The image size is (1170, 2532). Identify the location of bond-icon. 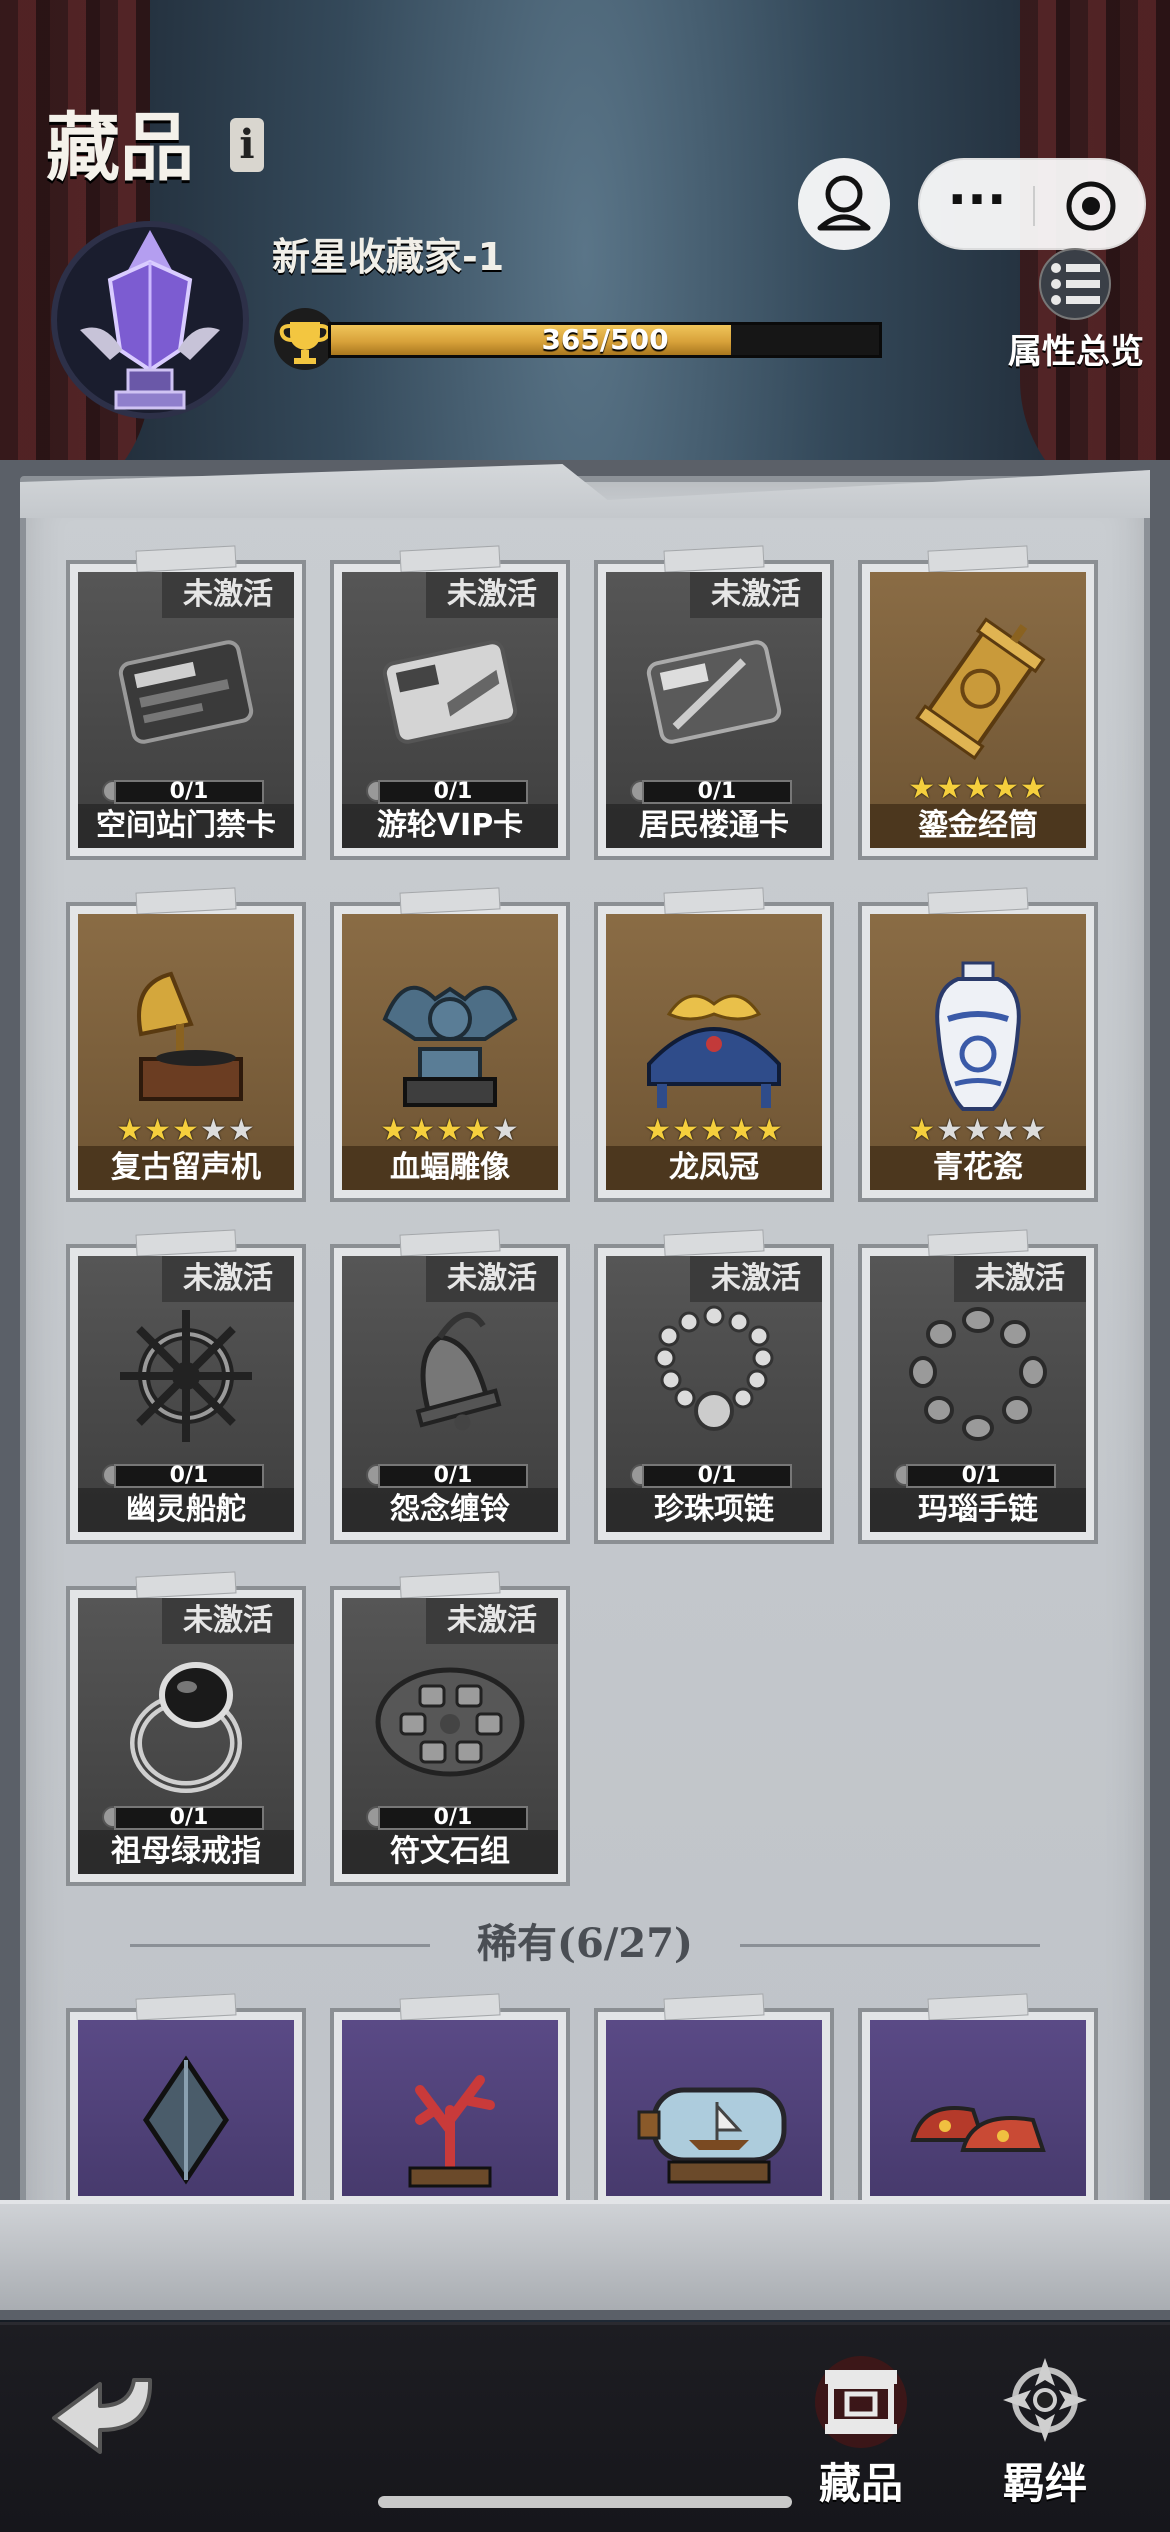
(1045, 2400).